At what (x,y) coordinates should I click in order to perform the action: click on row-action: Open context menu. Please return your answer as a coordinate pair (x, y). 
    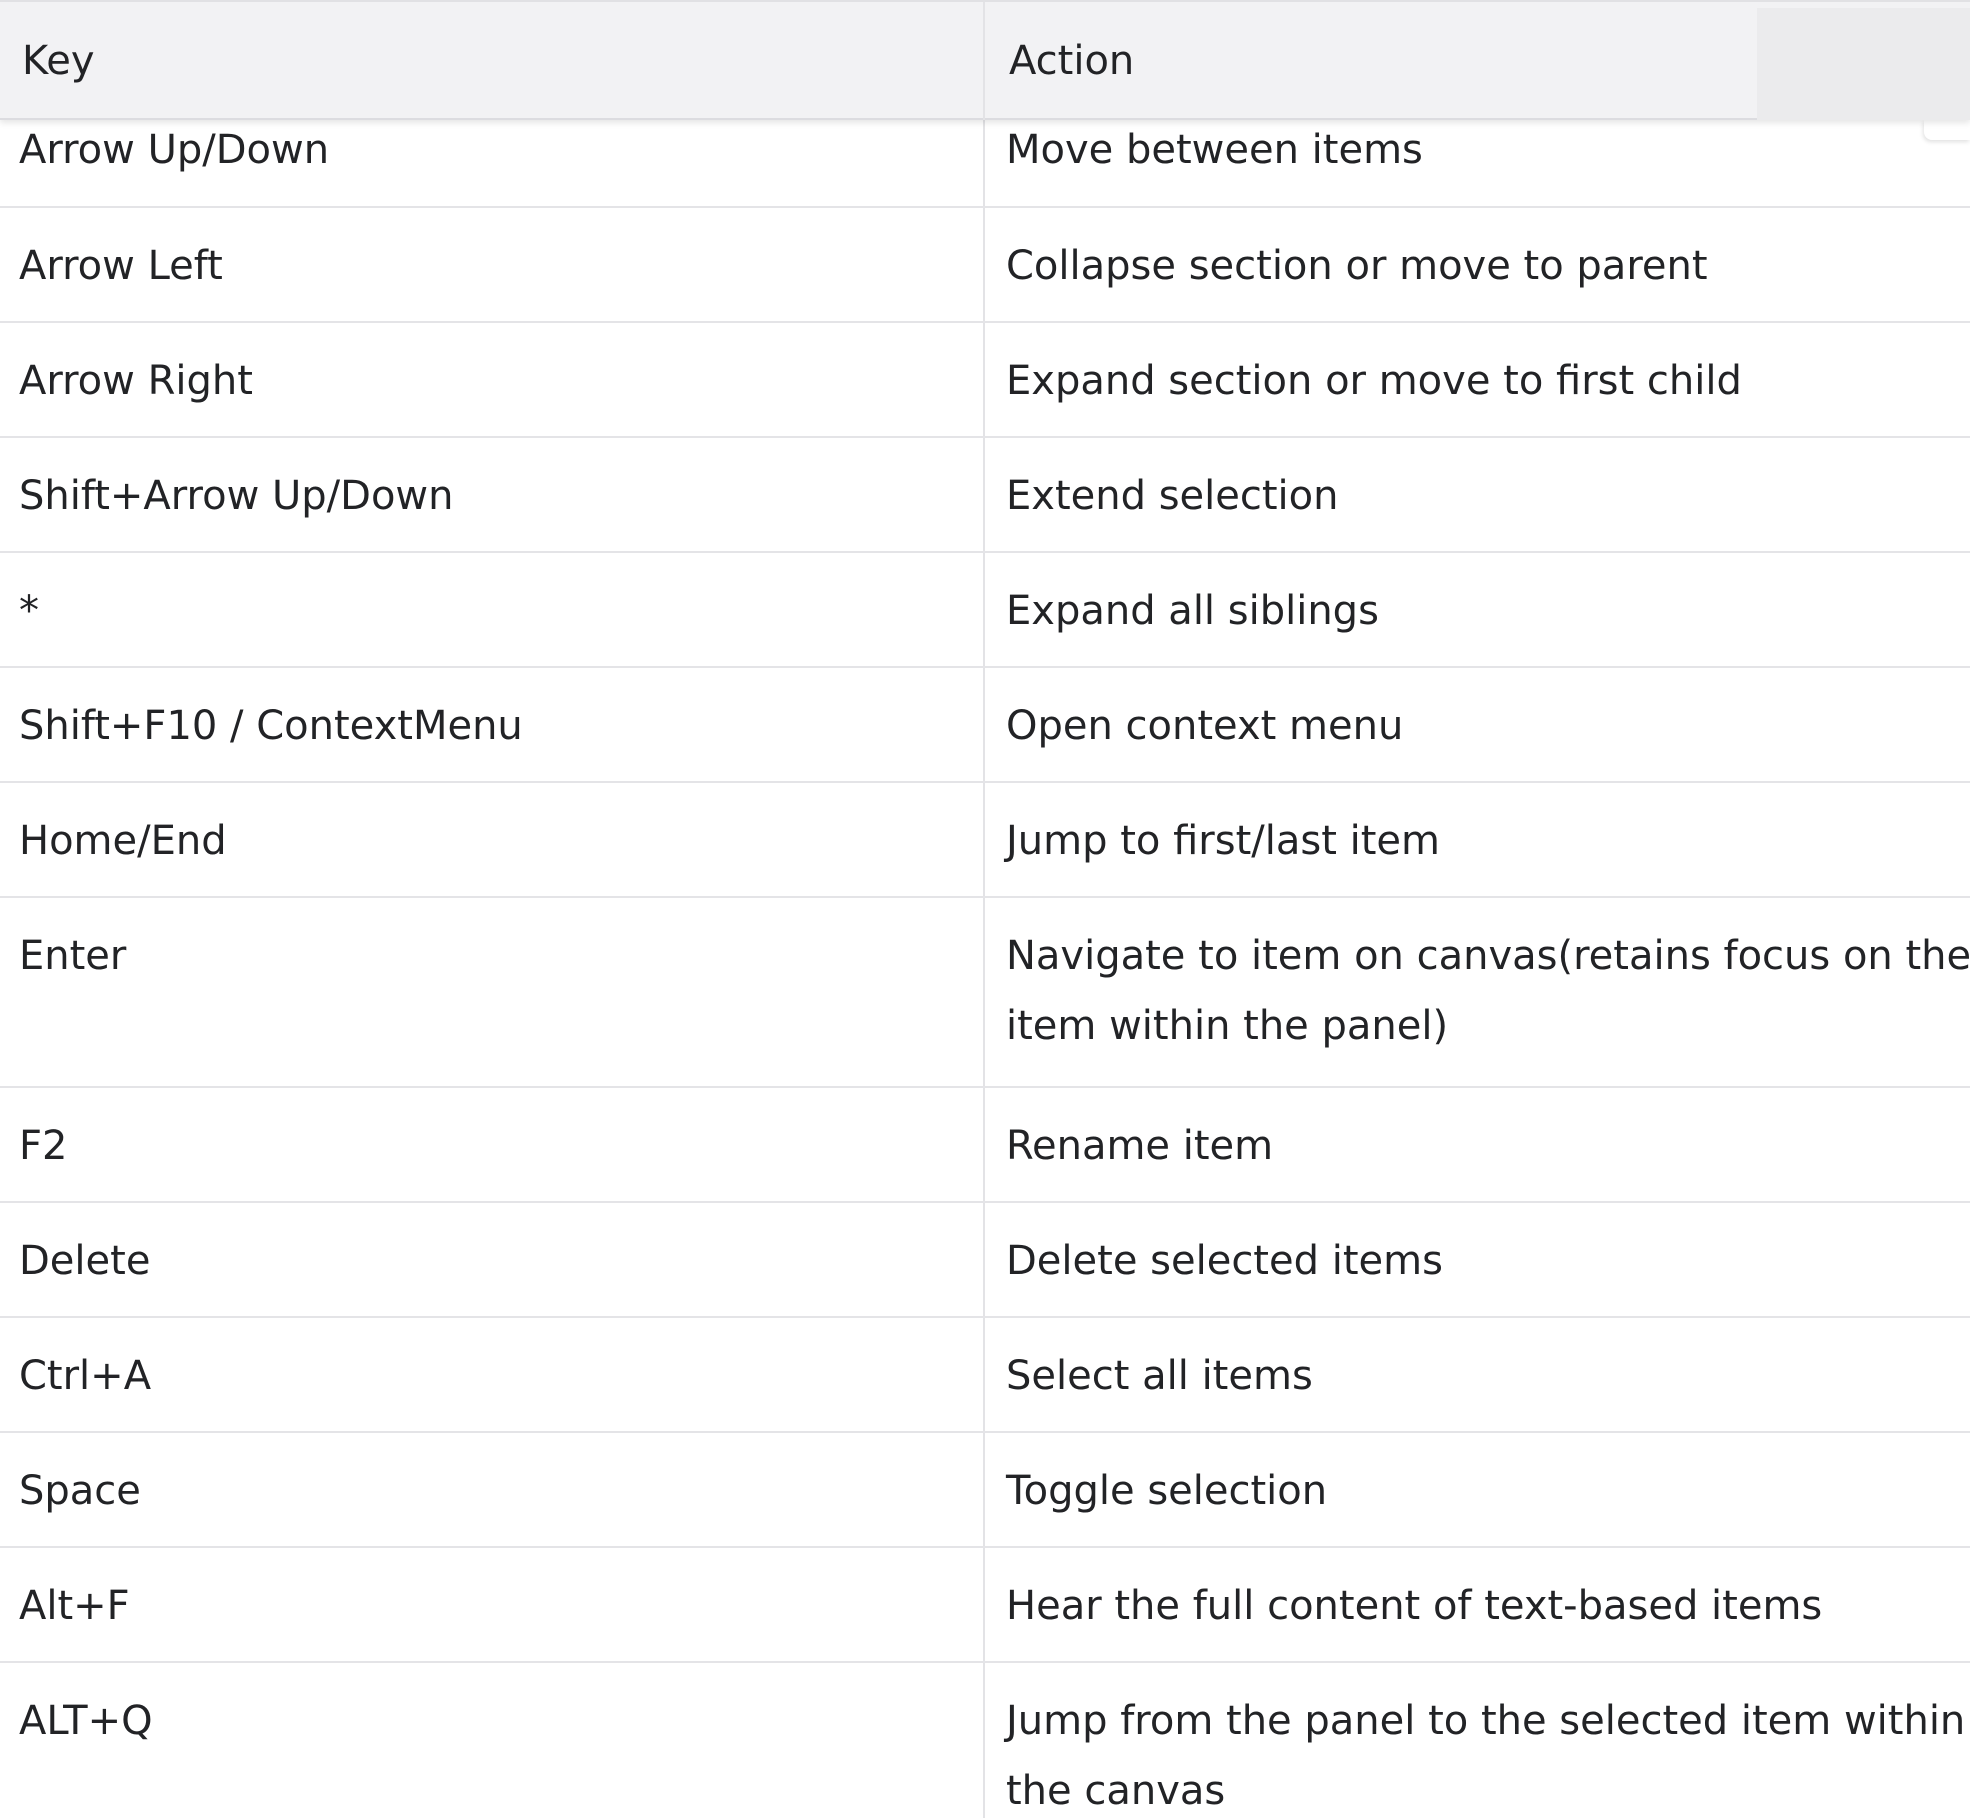
    Looking at the image, I should click on (1205, 726).